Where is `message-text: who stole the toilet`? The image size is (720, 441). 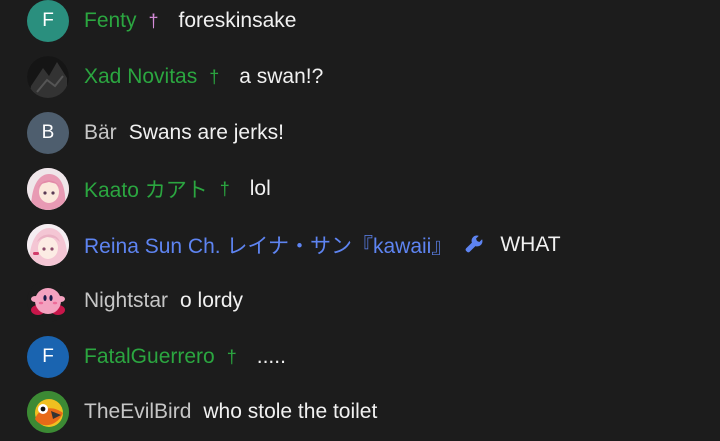
message-text: who stole the toilet is located at coordinates (290, 411).